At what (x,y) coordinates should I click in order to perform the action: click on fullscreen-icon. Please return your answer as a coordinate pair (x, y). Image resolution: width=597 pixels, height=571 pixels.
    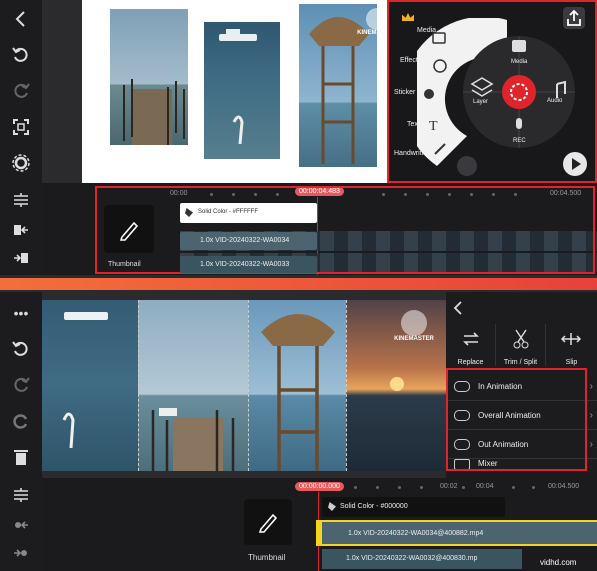
    Looking at the image, I should click on (21, 127).